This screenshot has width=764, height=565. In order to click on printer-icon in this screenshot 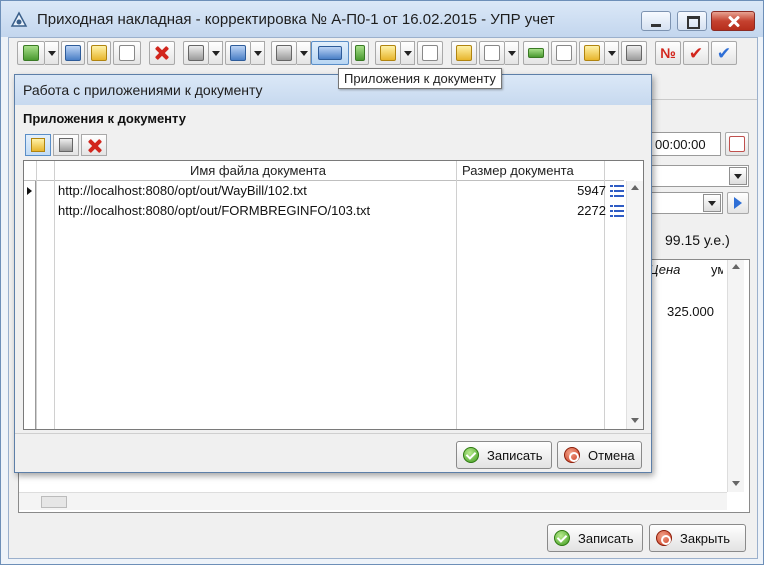, I will do `click(284, 53)`.